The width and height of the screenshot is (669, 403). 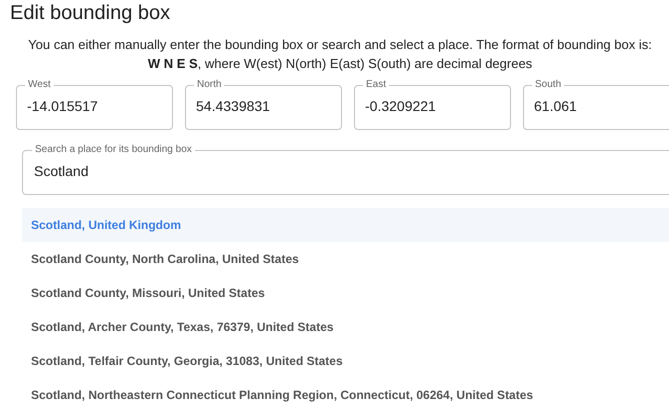 I want to click on text-field: North 54.4339831, so click(x=263, y=104).